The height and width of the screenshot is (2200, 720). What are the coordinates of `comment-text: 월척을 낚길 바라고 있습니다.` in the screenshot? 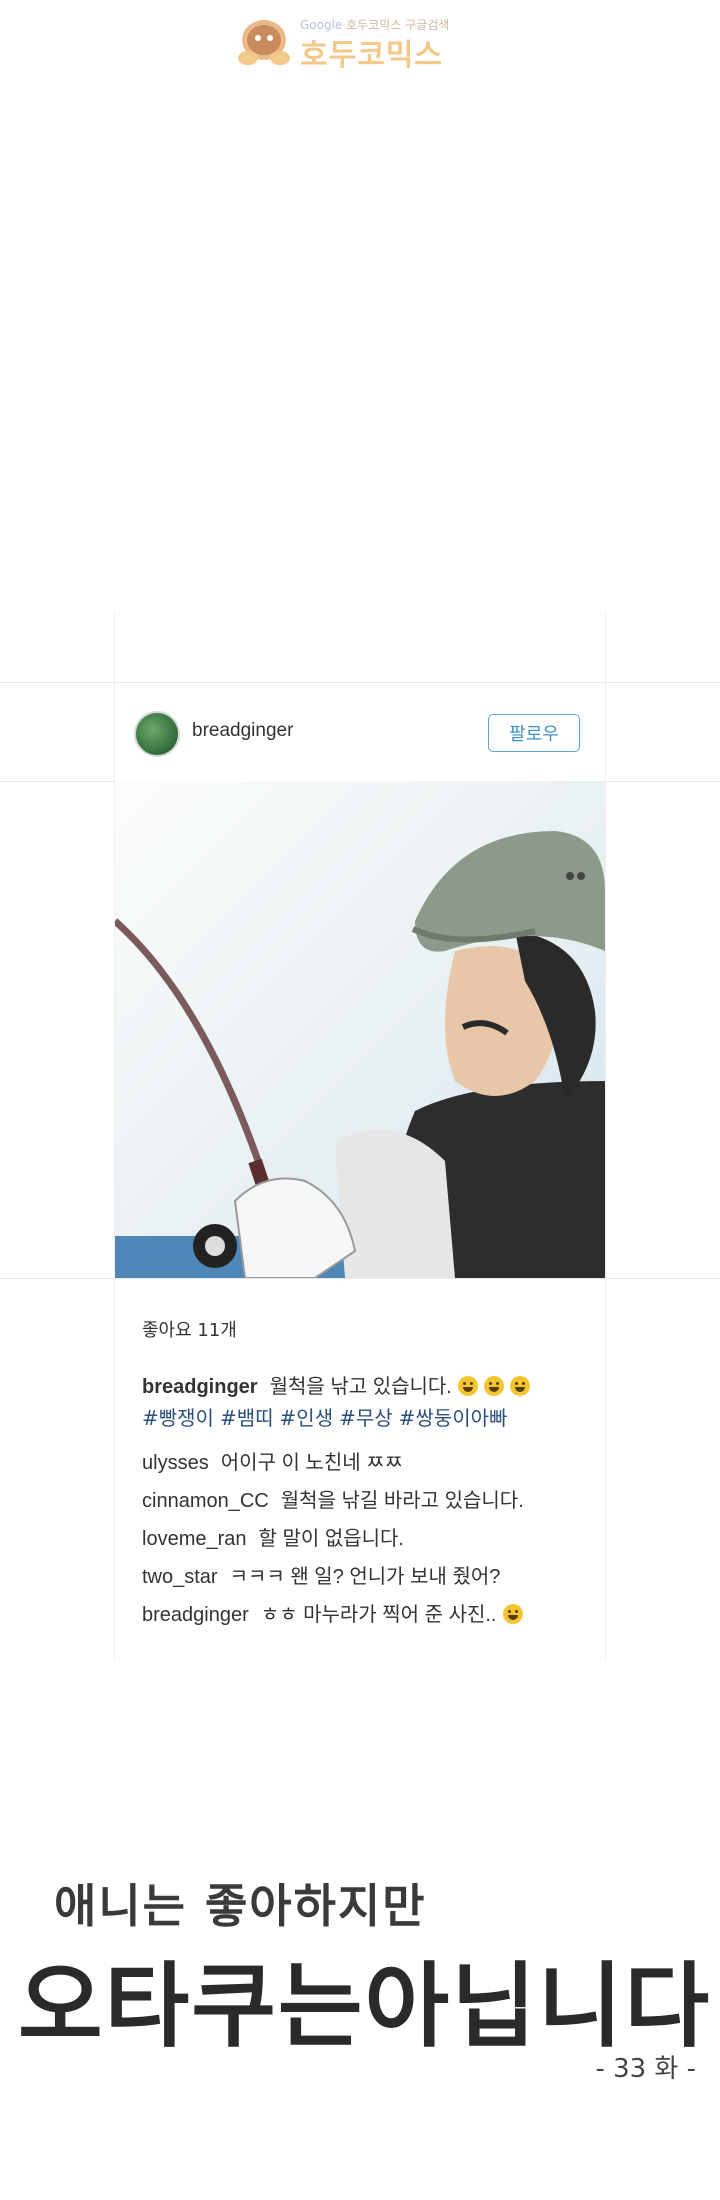 It's located at (402, 1501).